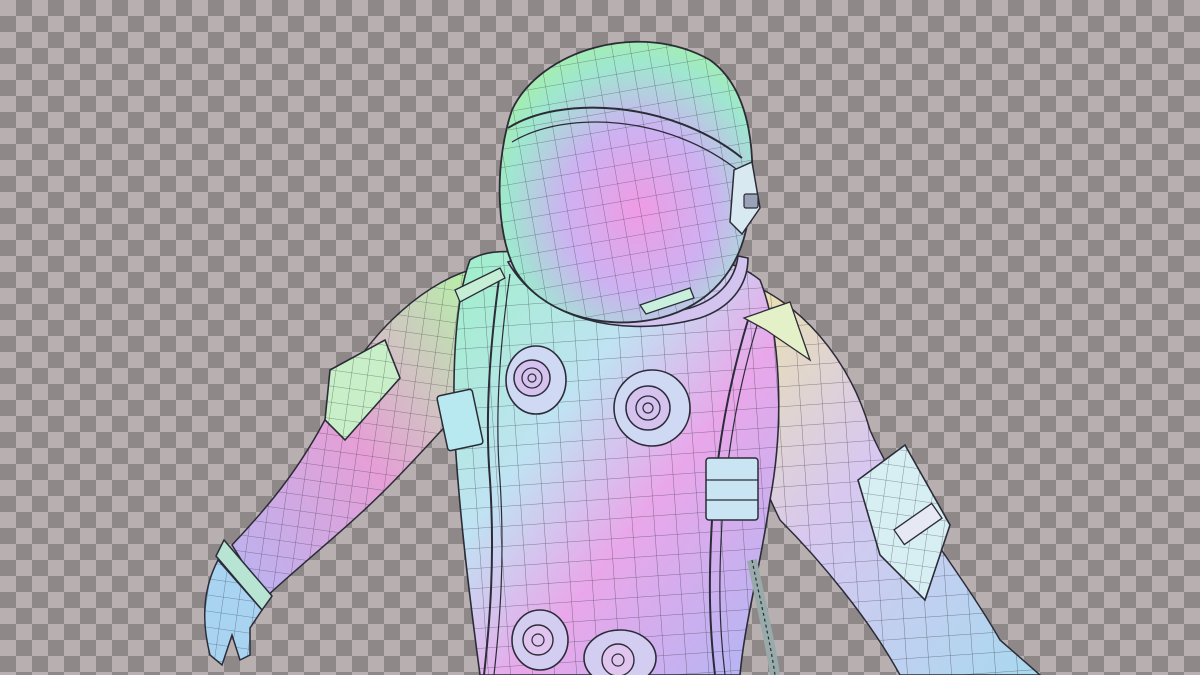 This screenshot has width=1200, height=675. What do you see at coordinates (337, 467) in the screenshot?
I see `left-arm` at bounding box center [337, 467].